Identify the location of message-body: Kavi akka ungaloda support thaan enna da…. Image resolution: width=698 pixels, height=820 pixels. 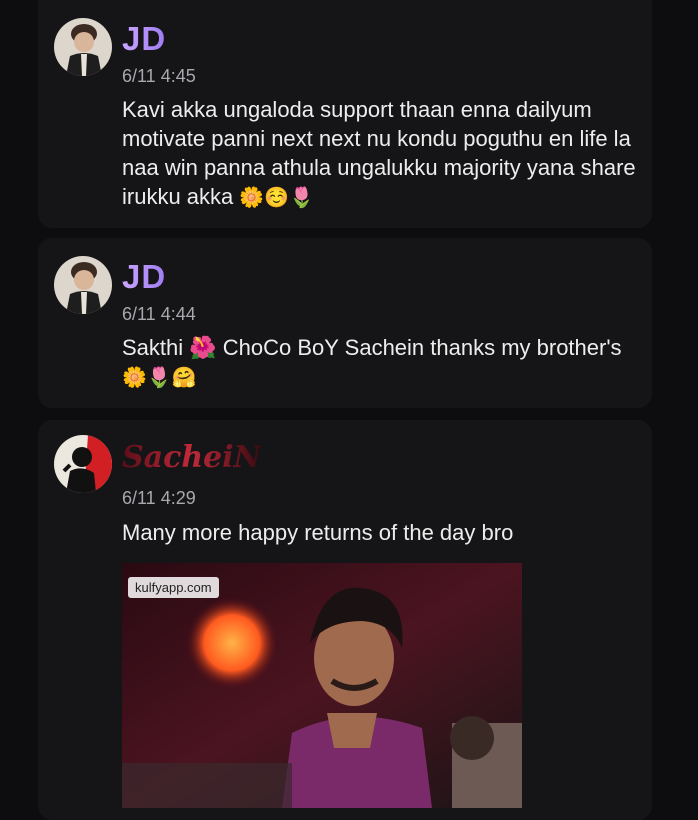
(379, 153).